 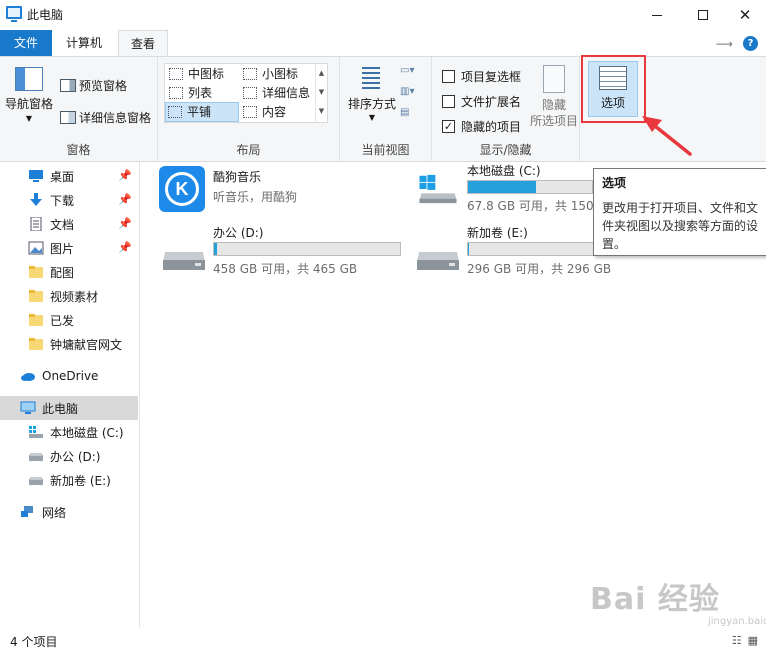 What do you see at coordinates (69, 512) in the screenshot?
I see `sidebar-item-network: 网络` at bounding box center [69, 512].